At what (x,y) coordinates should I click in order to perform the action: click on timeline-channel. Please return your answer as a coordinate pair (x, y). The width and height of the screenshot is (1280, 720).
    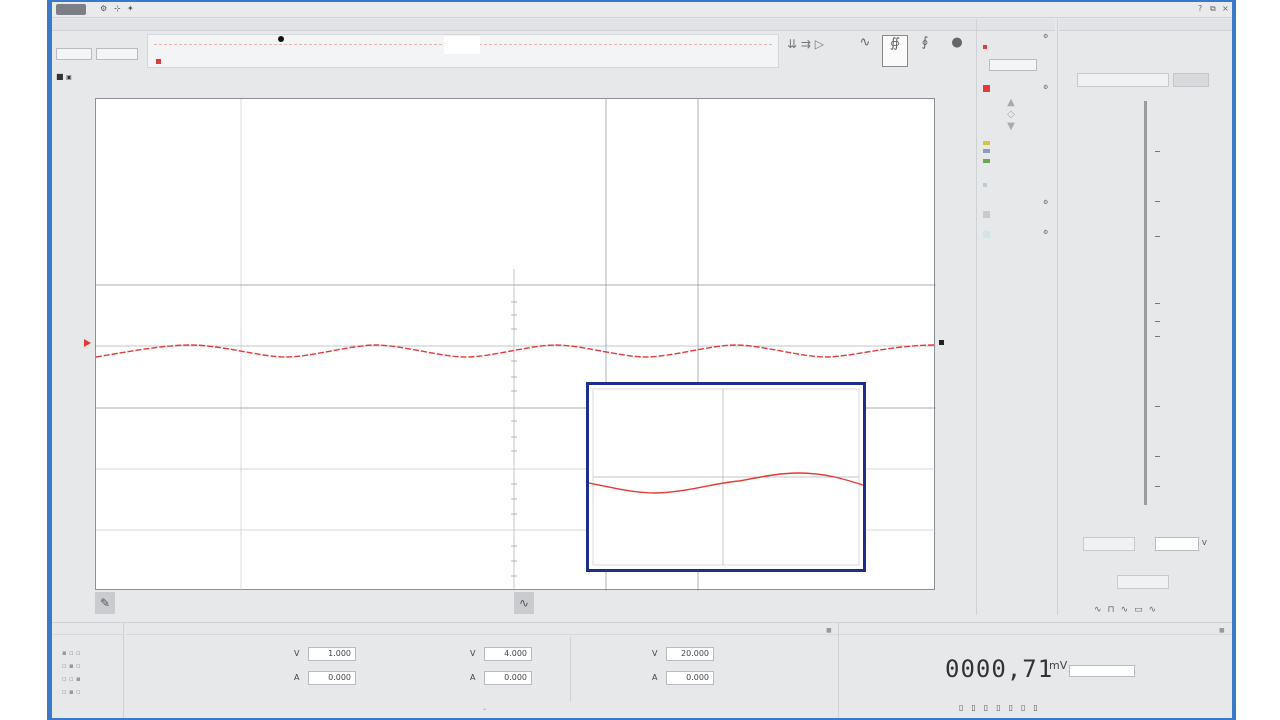
    Looking at the image, I should click on (160, 62).